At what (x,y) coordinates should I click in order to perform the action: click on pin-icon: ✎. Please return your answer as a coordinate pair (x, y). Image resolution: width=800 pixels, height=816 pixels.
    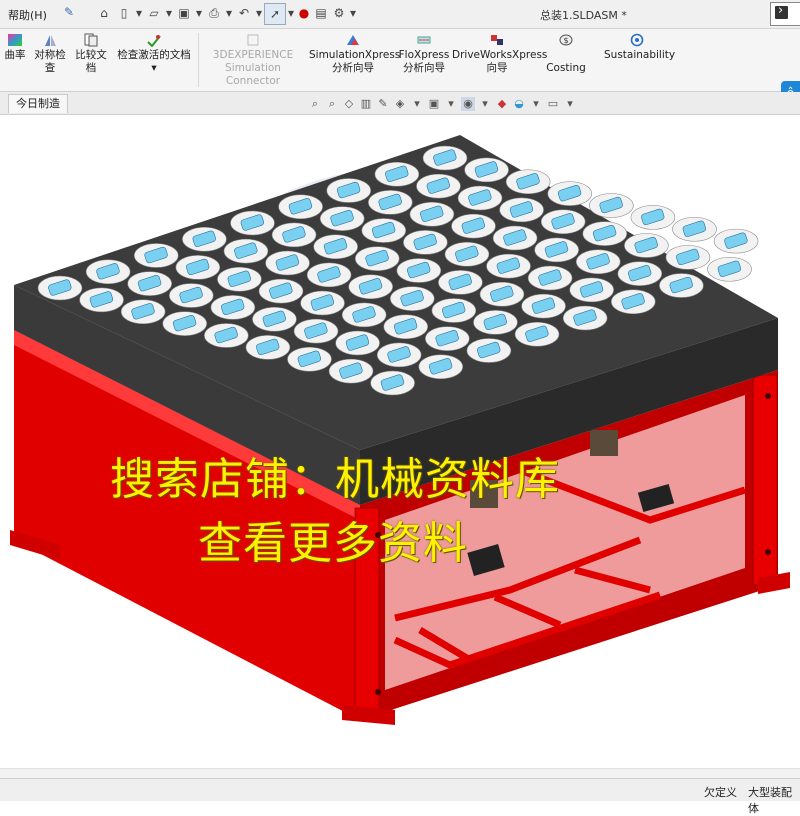
    Looking at the image, I should click on (69, 12).